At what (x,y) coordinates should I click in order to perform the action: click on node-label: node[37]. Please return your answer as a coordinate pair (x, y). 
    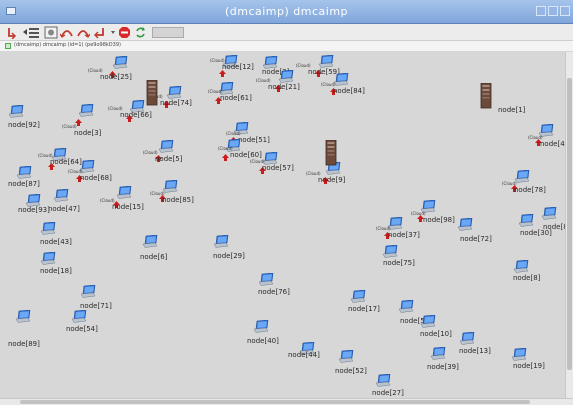
    Looking at the image, I should click on (404, 235).